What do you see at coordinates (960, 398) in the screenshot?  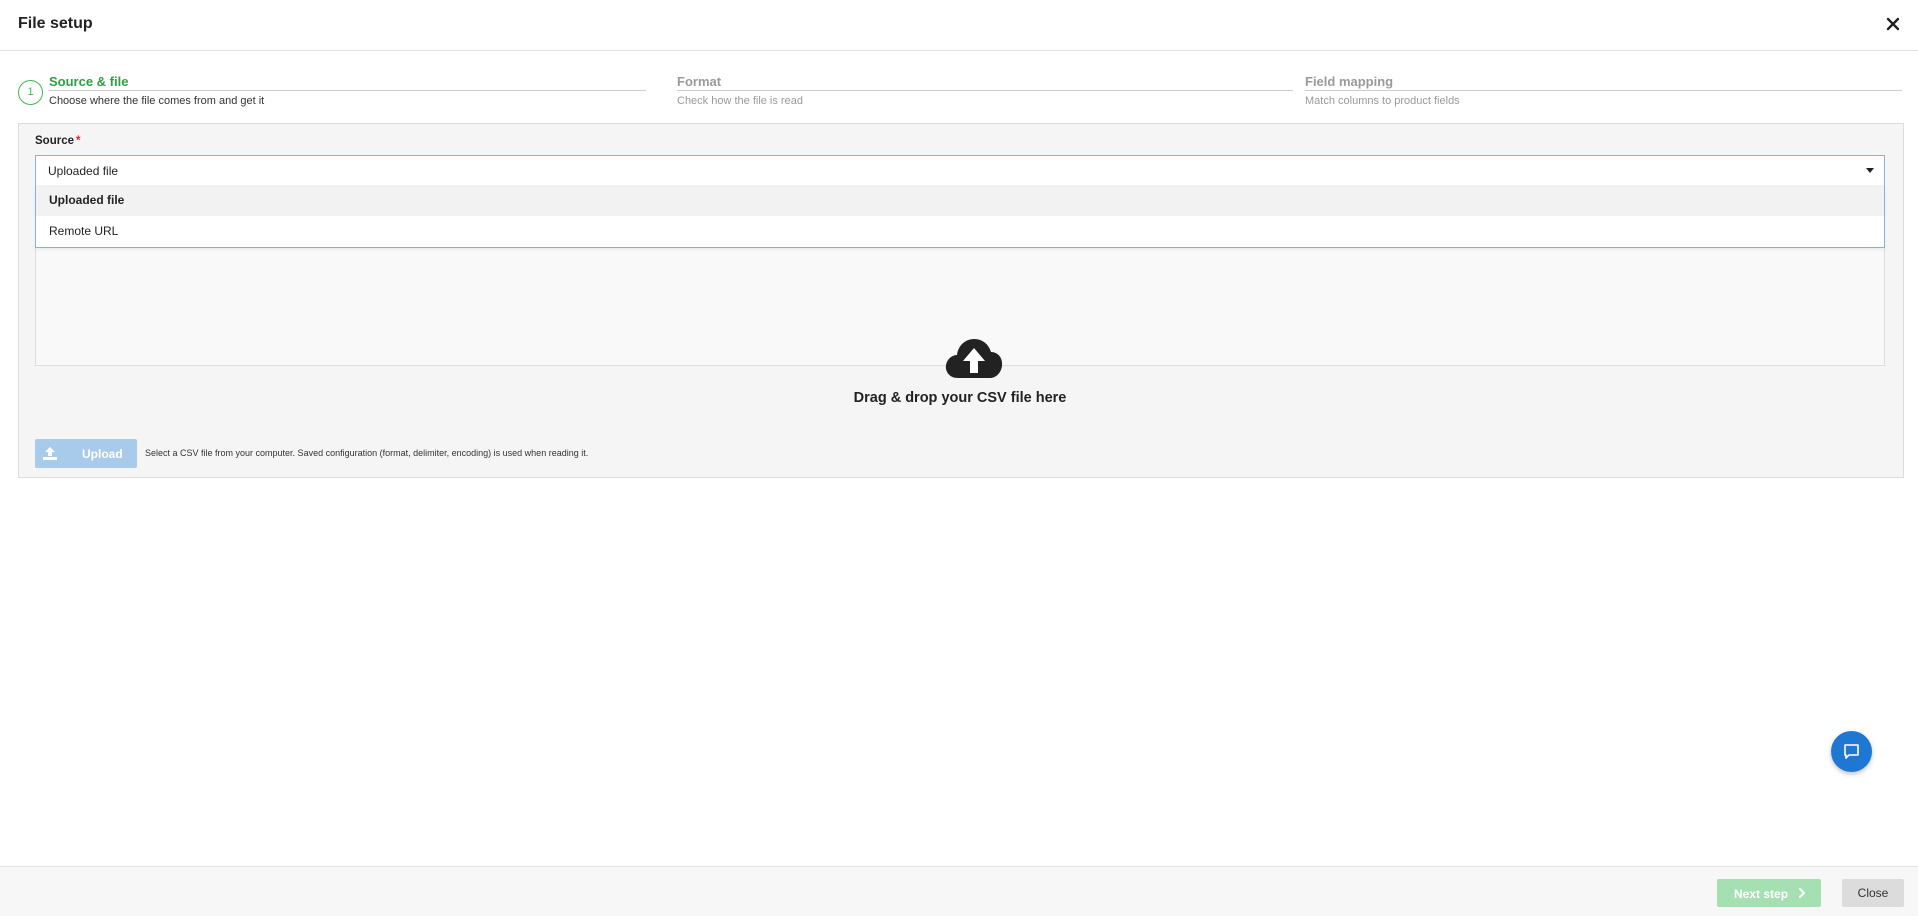 I see `dropzone-text: Drag & drop your CSV file here` at bounding box center [960, 398].